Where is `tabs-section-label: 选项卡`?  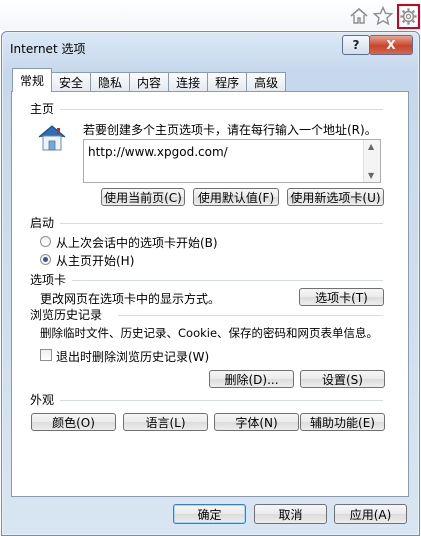 tabs-section-label: 选项卡 is located at coordinates (48, 280).